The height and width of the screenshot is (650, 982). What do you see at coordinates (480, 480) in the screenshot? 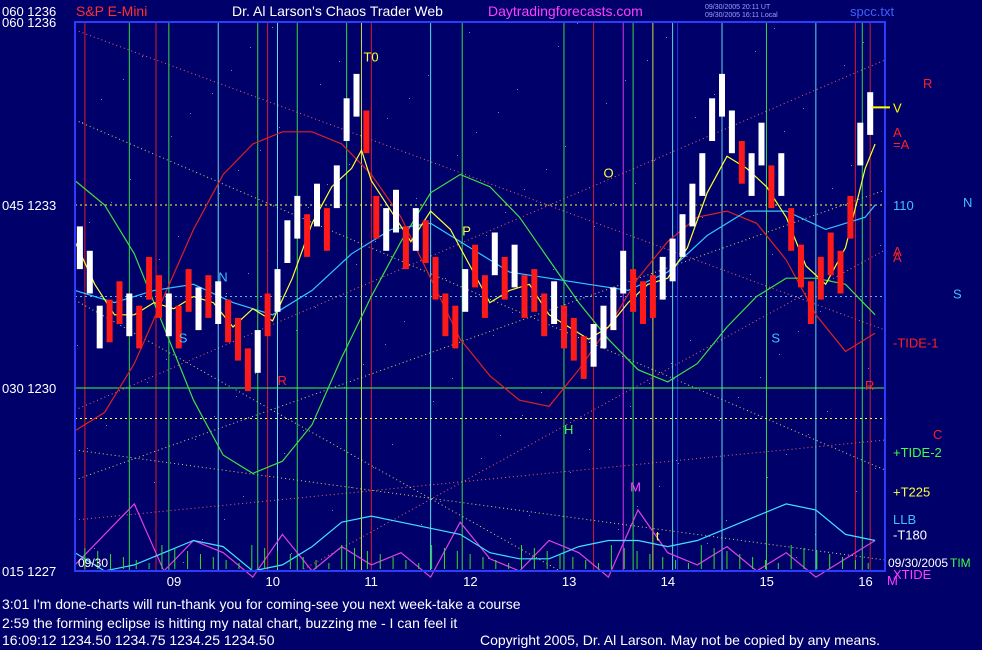
I see `trend-line` at bounding box center [480, 480].